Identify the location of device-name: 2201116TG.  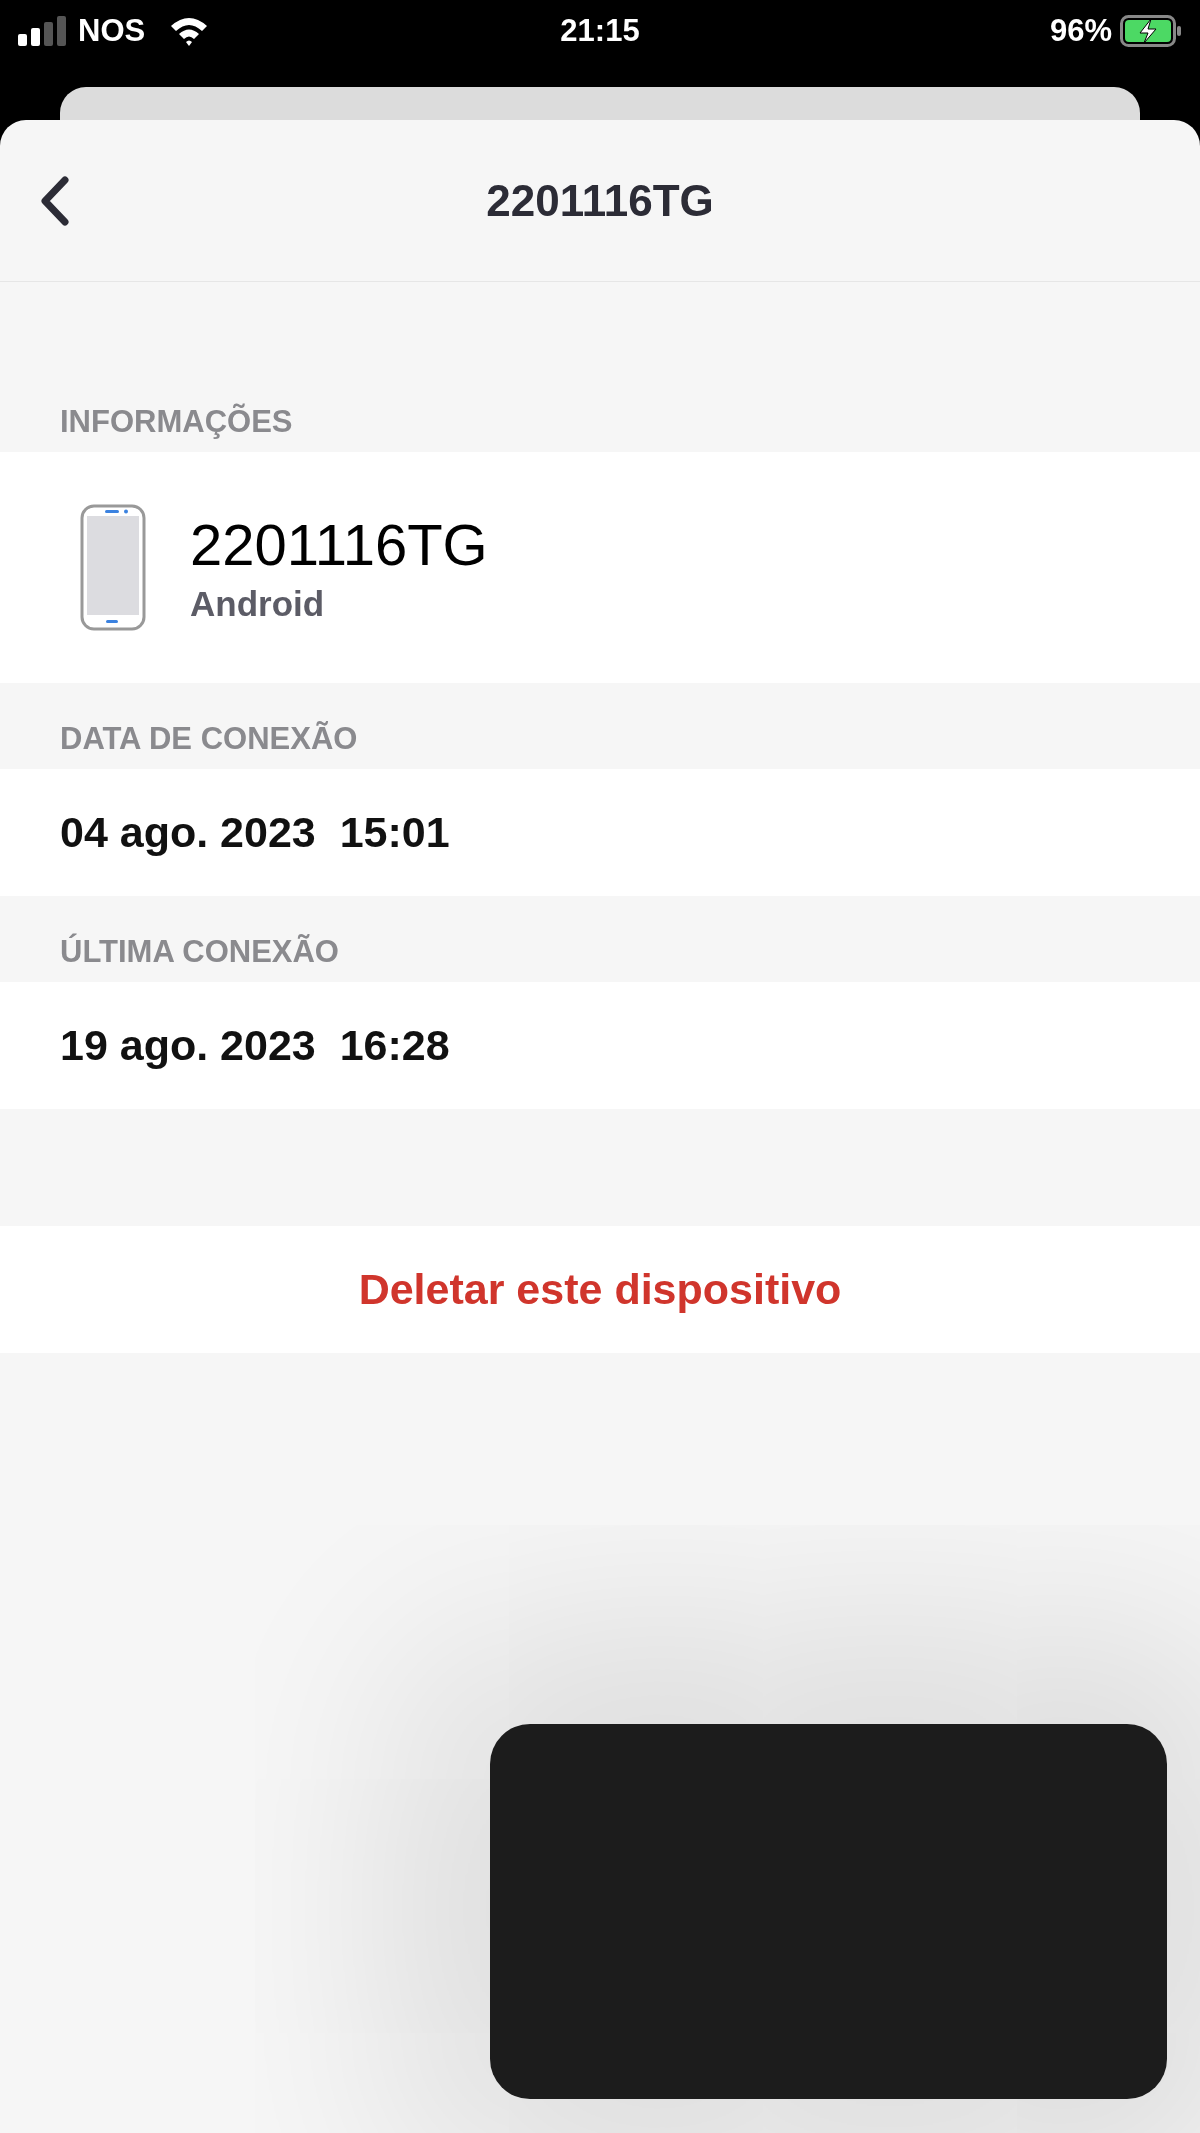
(339, 544).